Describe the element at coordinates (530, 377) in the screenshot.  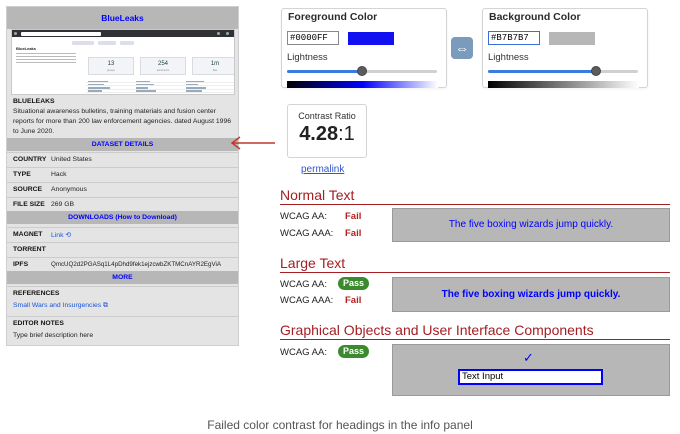
I see `sample-text-input: Text Input` at that location.